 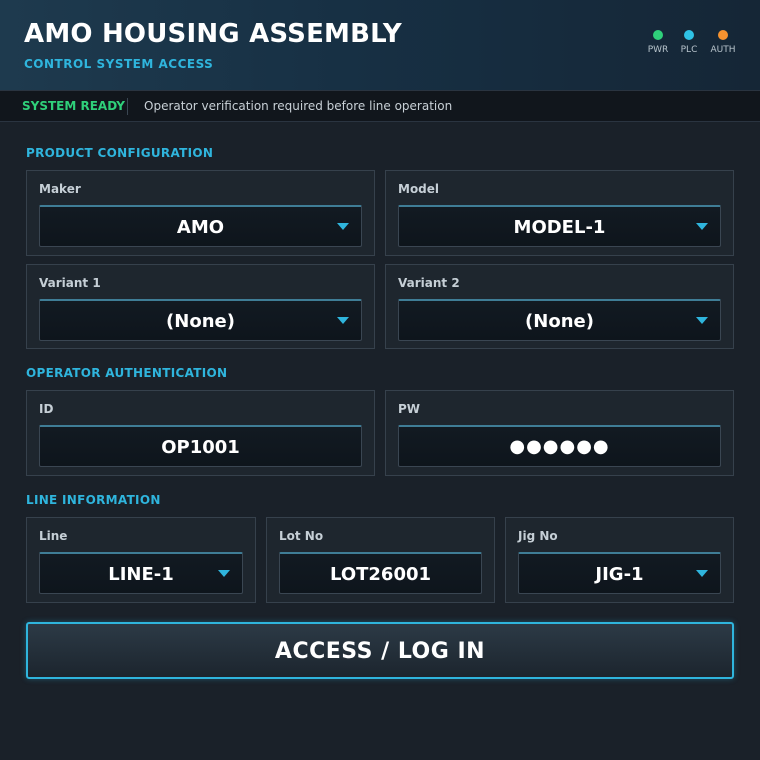 What do you see at coordinates (127, 373) in the screenshot?
I see `section-title-auth: OPERATOR AUTHENTICATION` at bounding box center [127, 373].